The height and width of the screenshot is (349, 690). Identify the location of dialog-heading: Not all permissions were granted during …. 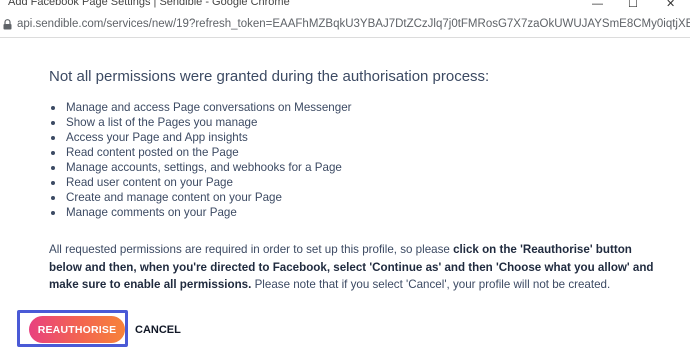
(269, 76).